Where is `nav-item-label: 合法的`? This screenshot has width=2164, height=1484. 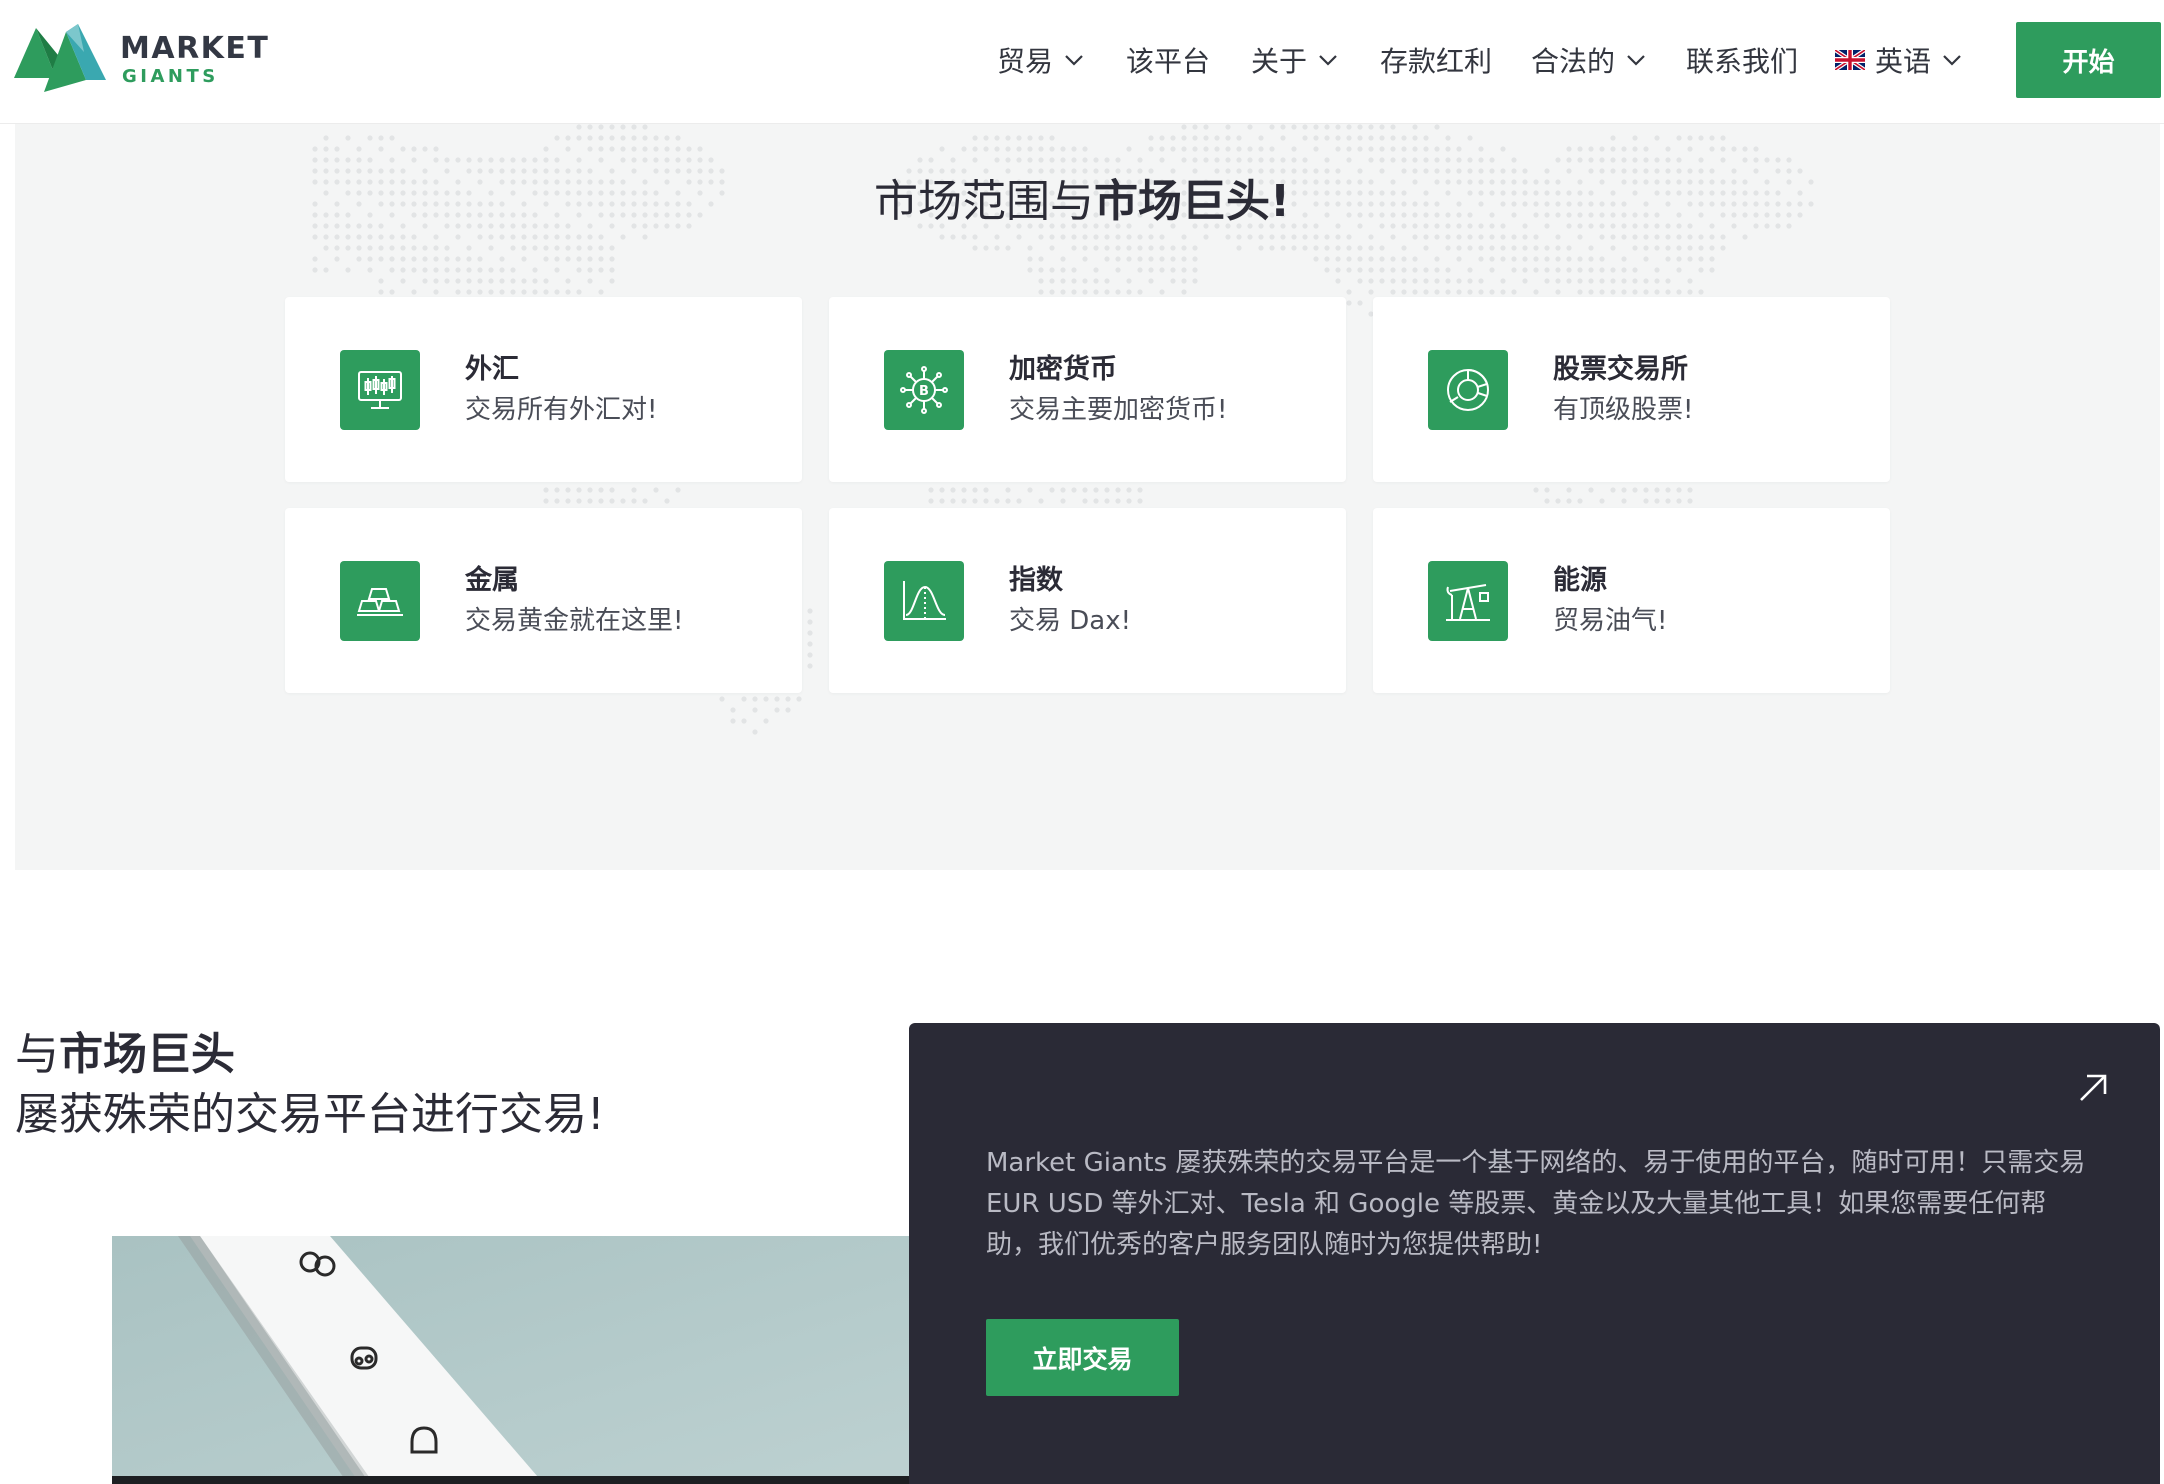 nav-item-label: 合法的 is located at coordinates (1573, 61).